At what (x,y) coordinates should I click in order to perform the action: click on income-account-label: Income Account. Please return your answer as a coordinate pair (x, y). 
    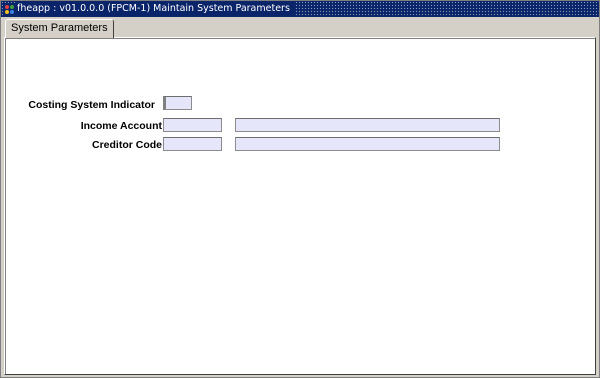
    Looking at the image, I should click on (121, 126).